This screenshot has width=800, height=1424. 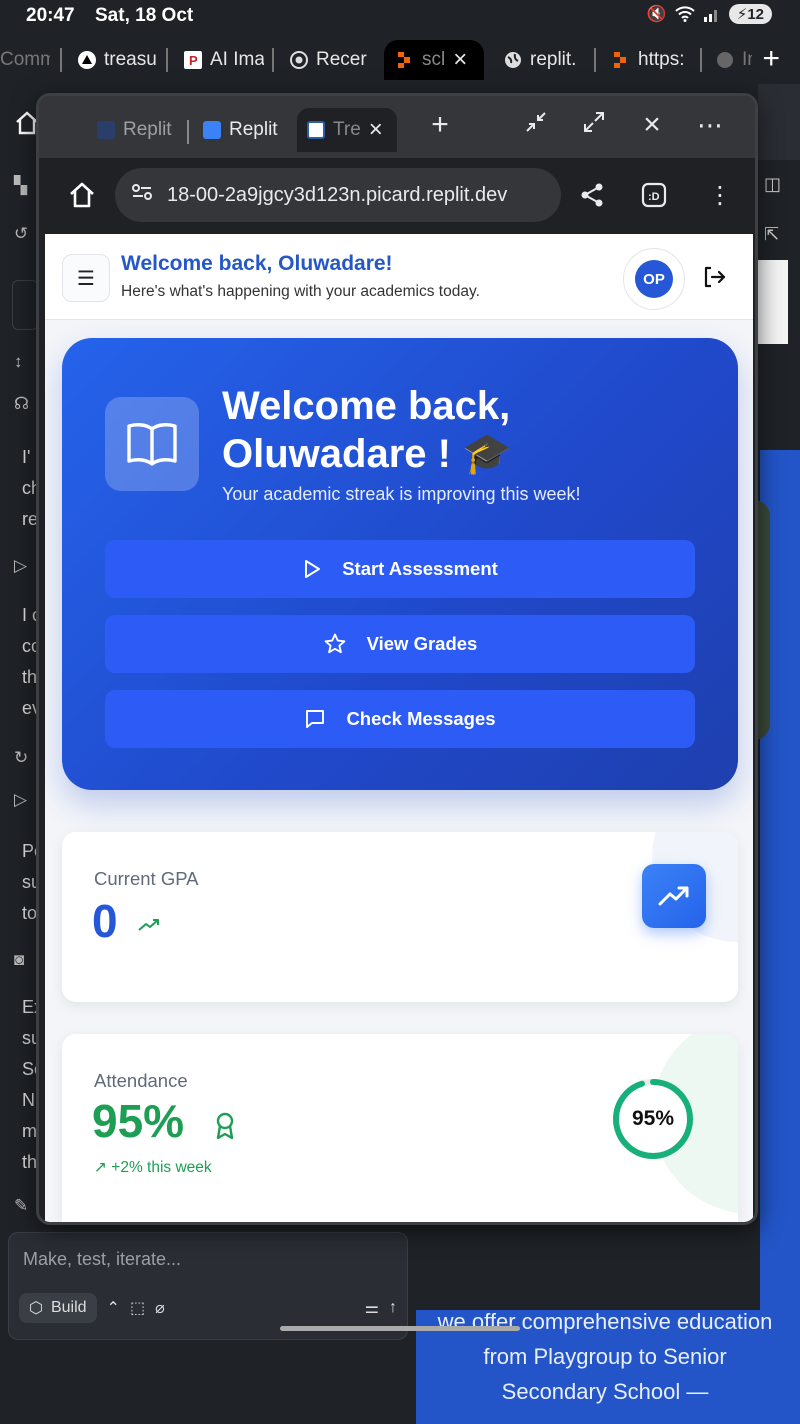 I want to click on send-arrow-icon: ↑, so click(x=393, y=1308).